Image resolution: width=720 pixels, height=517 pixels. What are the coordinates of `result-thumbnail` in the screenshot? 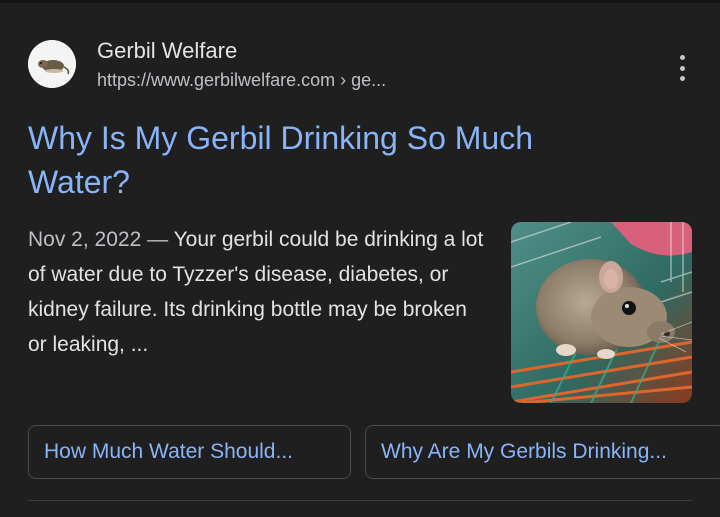 It's located at (601, 312).